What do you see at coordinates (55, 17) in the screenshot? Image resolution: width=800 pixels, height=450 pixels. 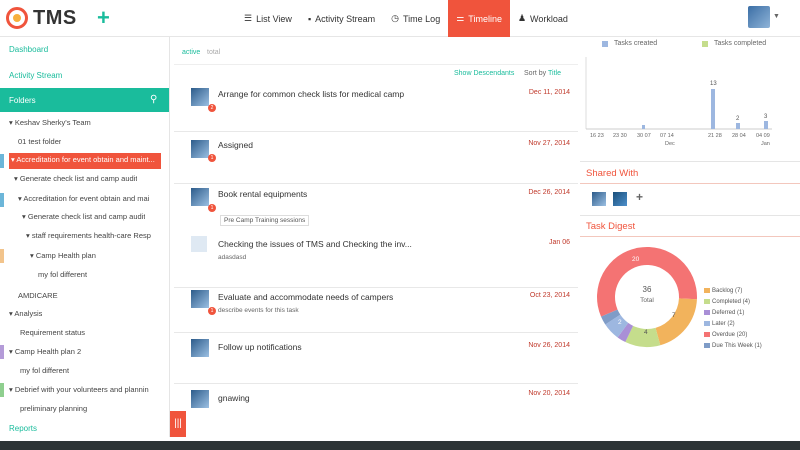 I see `logo-text: TMS` at bounding box center [55, 17].